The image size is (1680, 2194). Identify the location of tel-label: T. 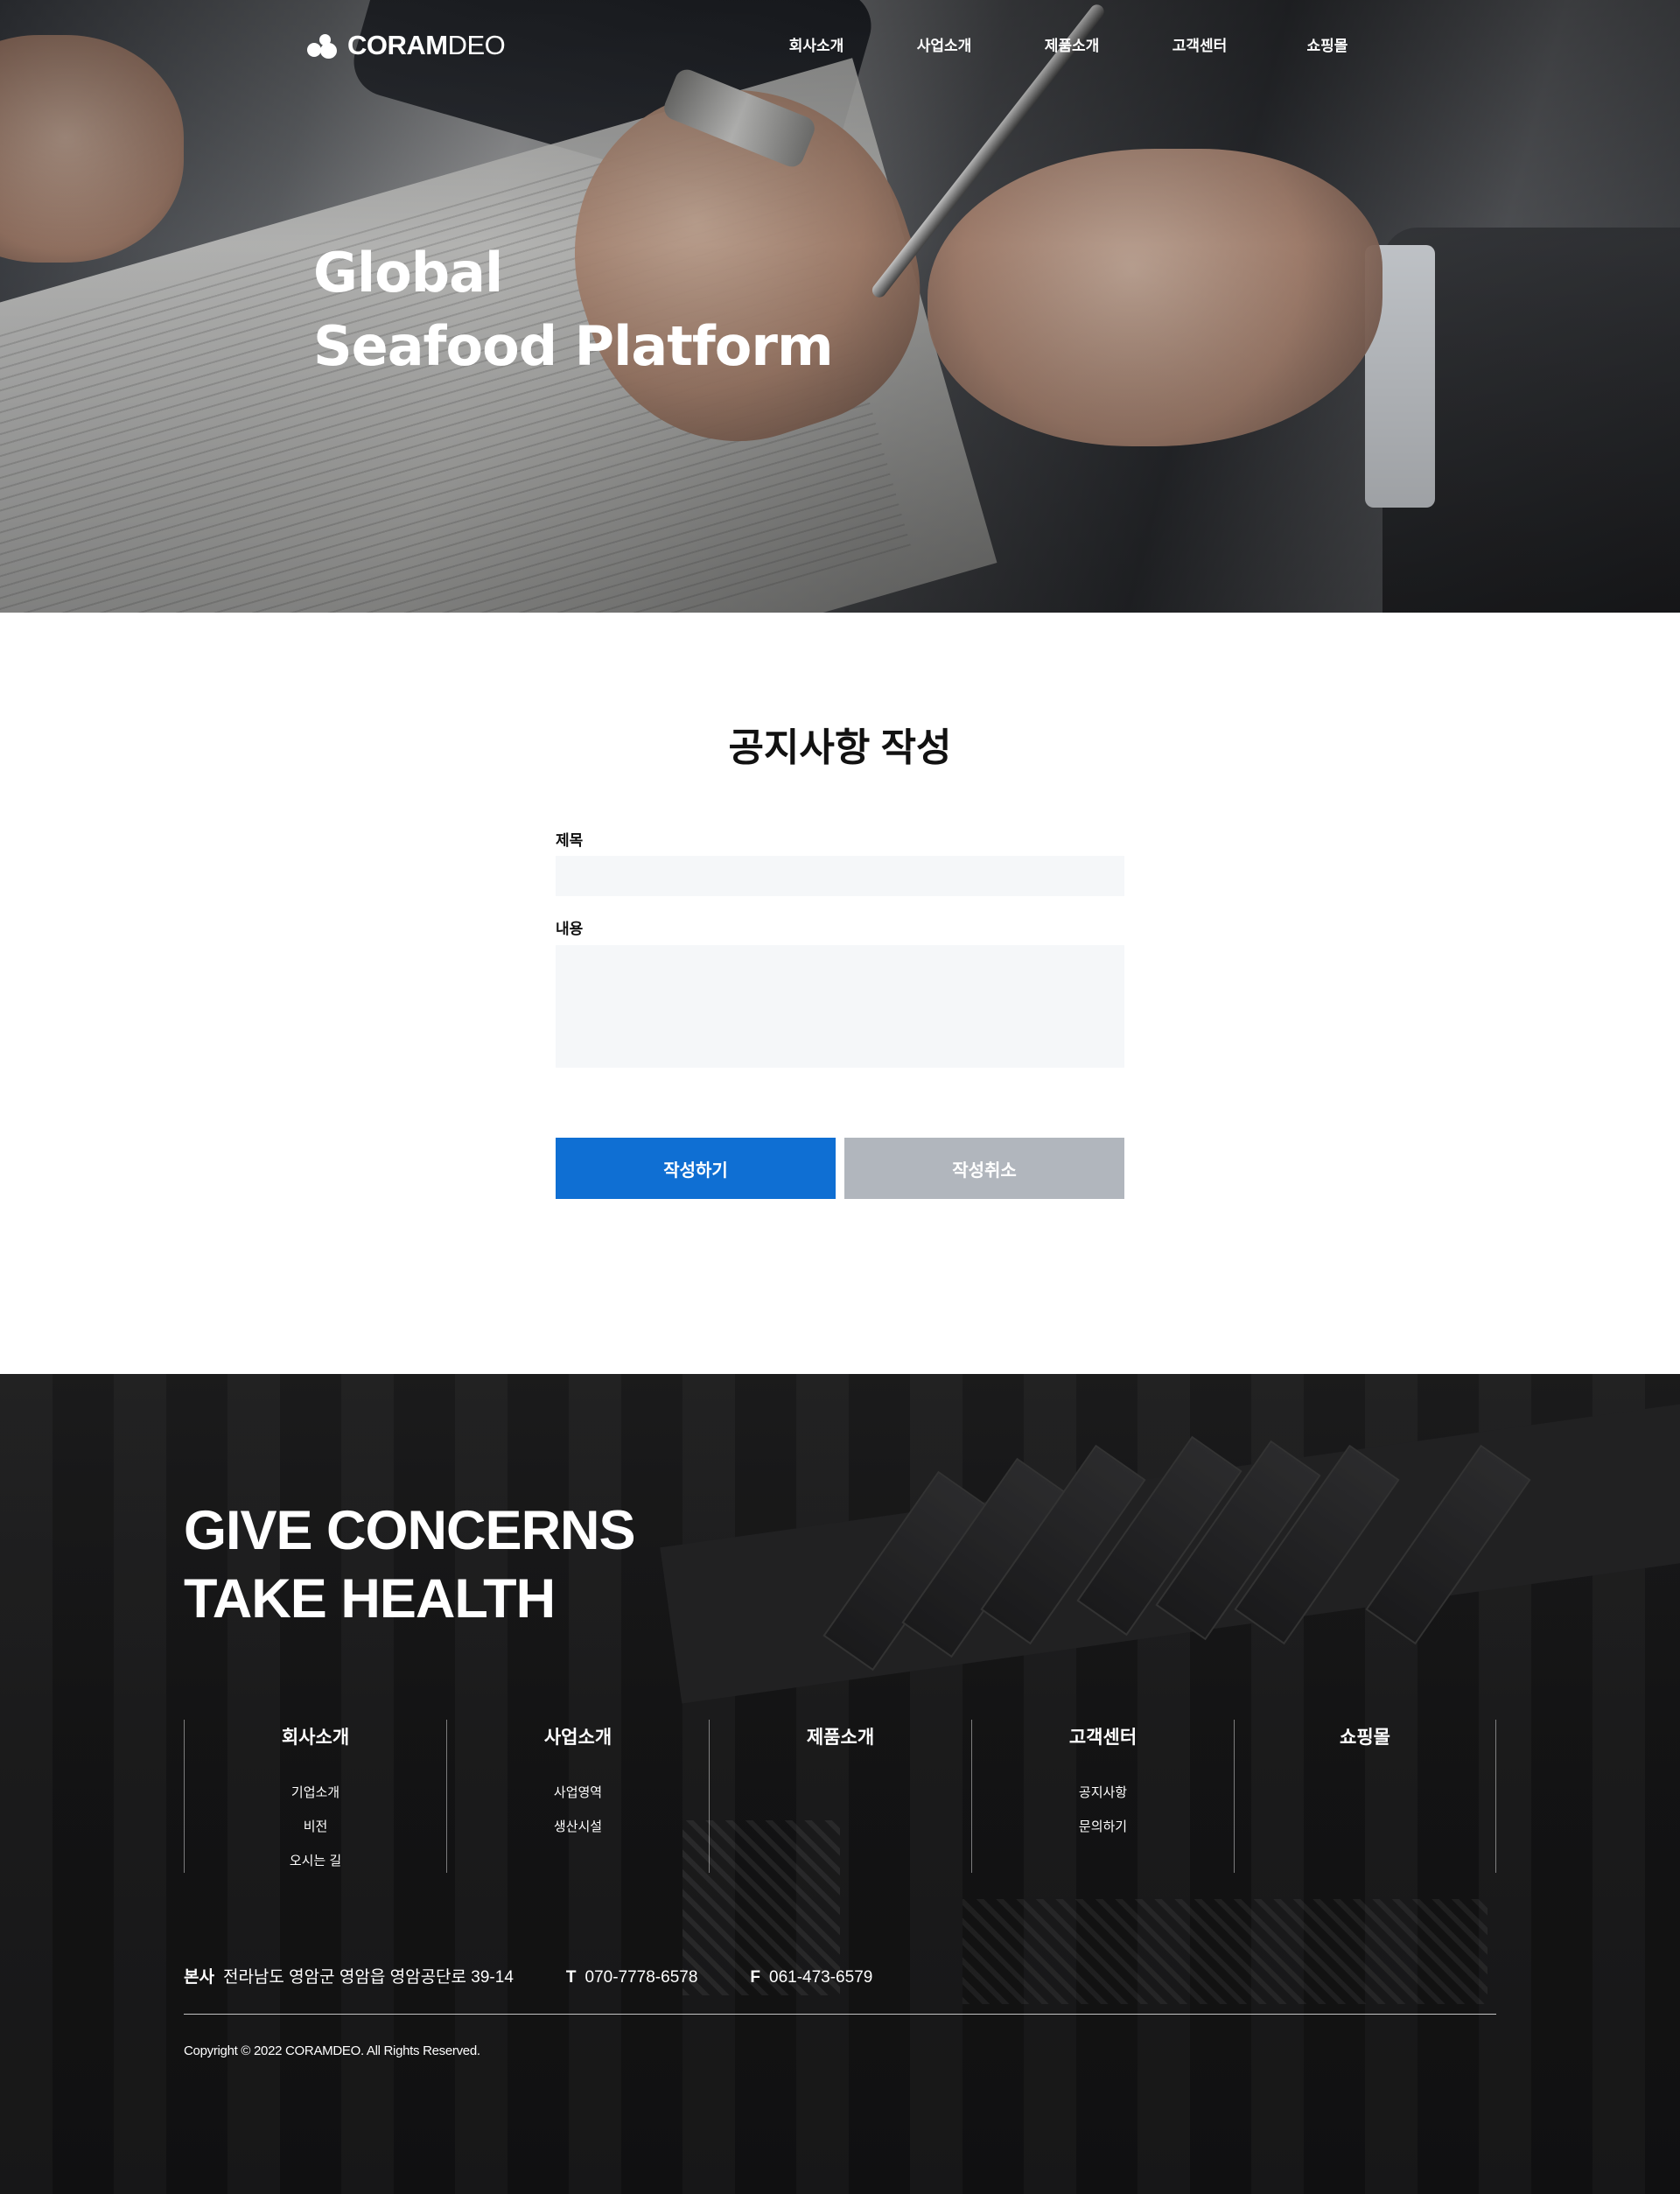
(571, 1977).